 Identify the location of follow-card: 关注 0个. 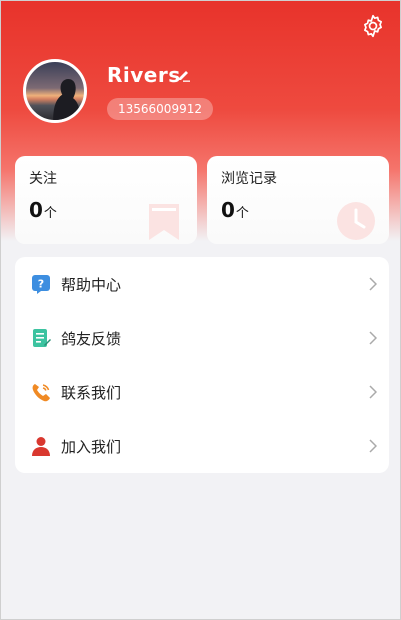
(106, 200).